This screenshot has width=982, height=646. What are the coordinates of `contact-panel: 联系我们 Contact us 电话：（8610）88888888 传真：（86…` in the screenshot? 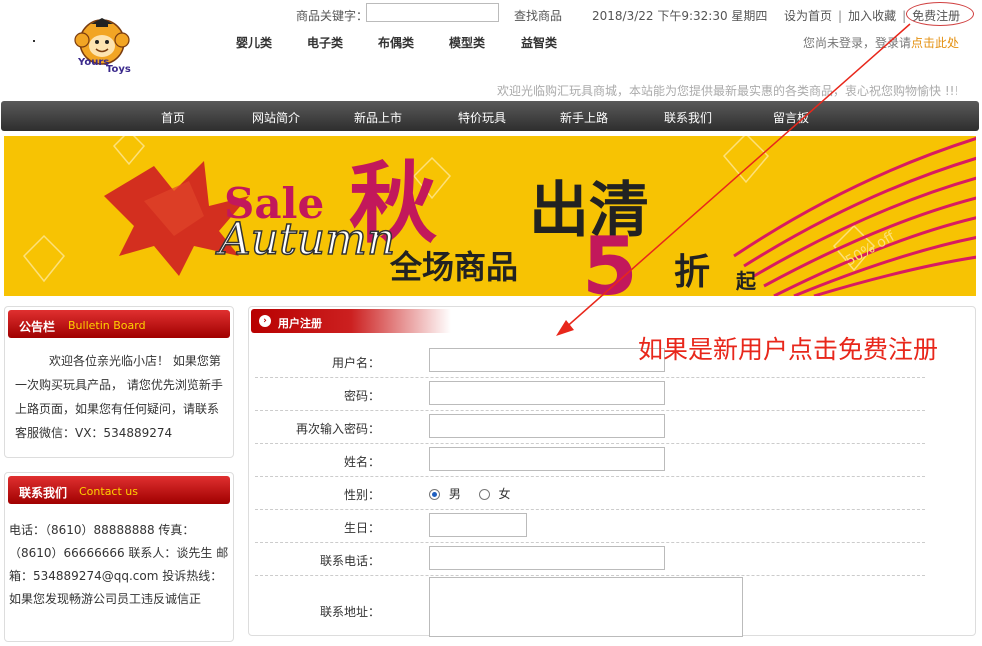 It's located at (119, 557).